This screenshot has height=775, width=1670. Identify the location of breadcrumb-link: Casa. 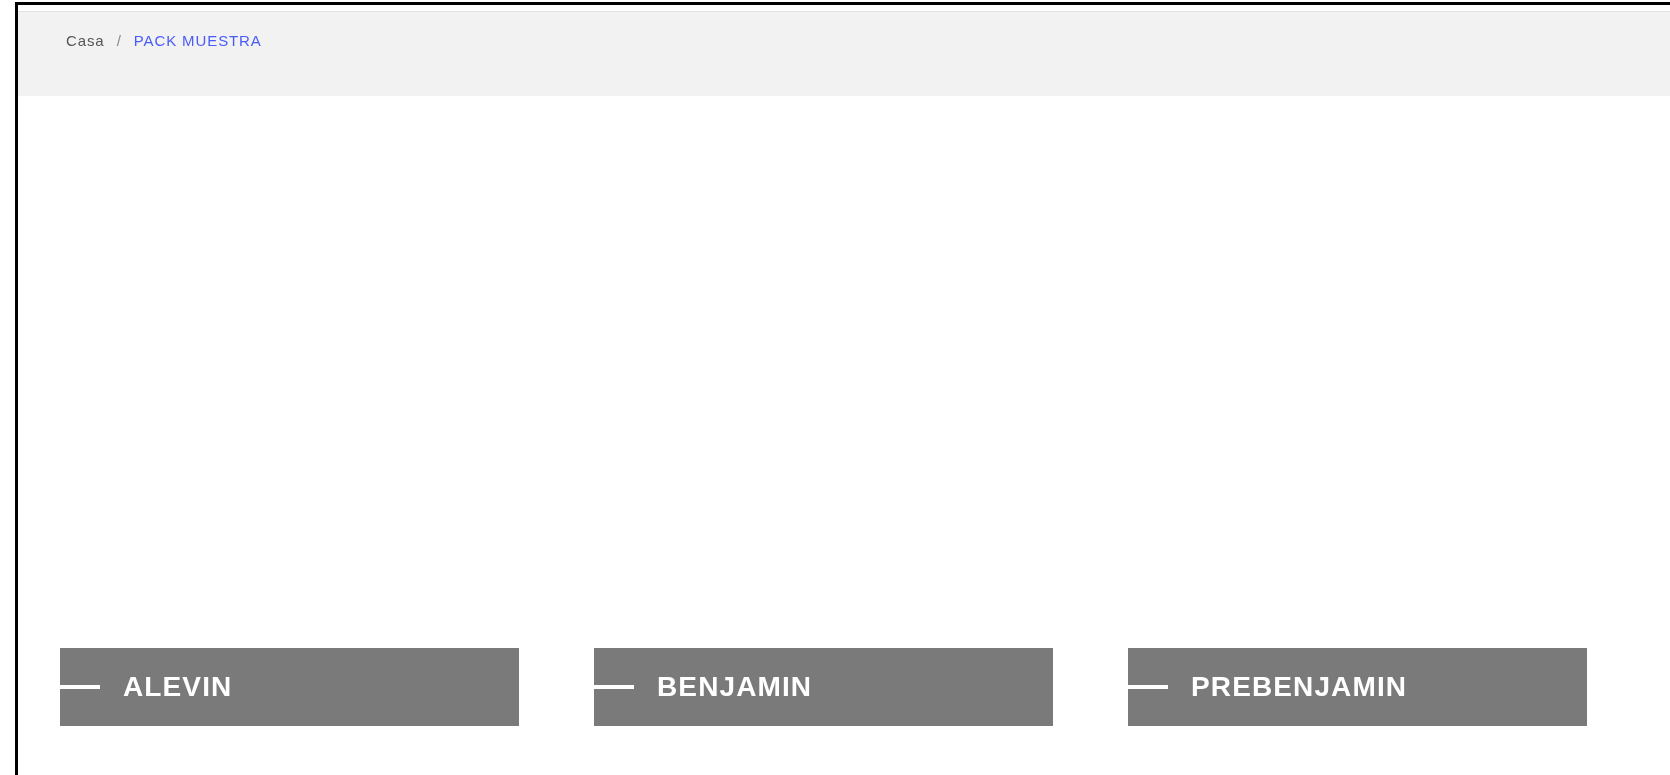
(85, 41).